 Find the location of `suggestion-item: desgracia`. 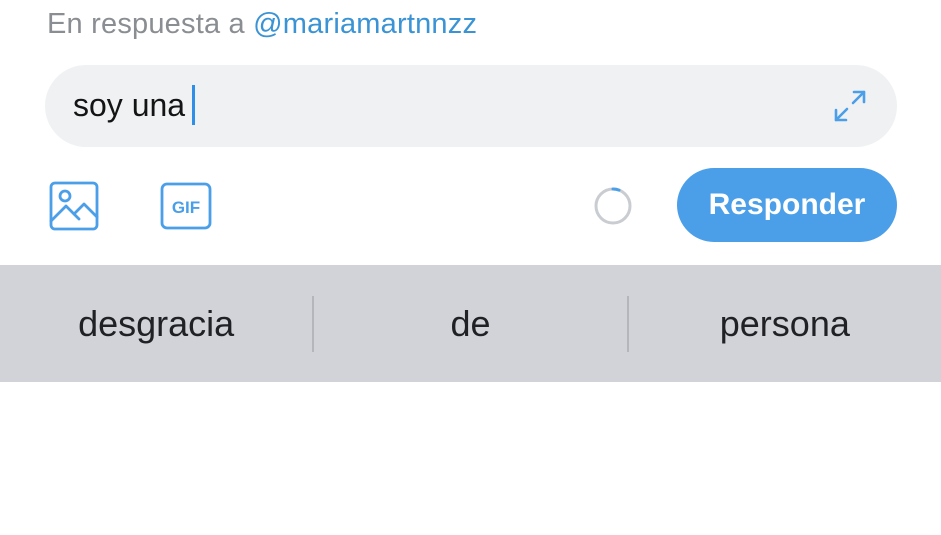

suggestion-item: desgracia is located at coordinates (156, 323).